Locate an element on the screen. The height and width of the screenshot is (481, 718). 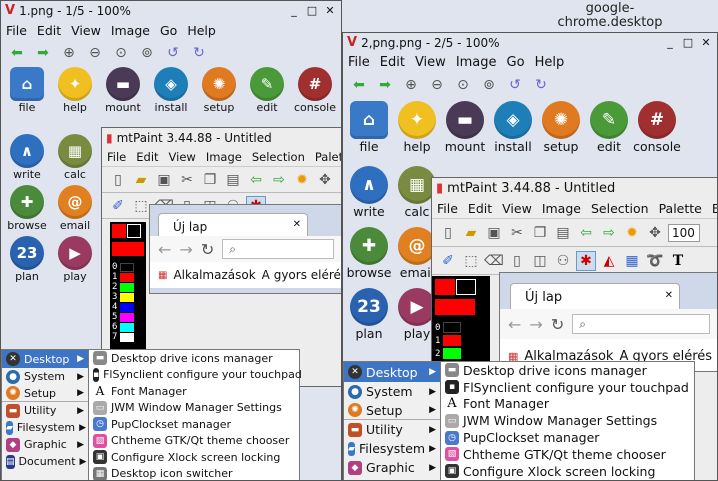
pattern-swatch is located at coordinates (455, 307).